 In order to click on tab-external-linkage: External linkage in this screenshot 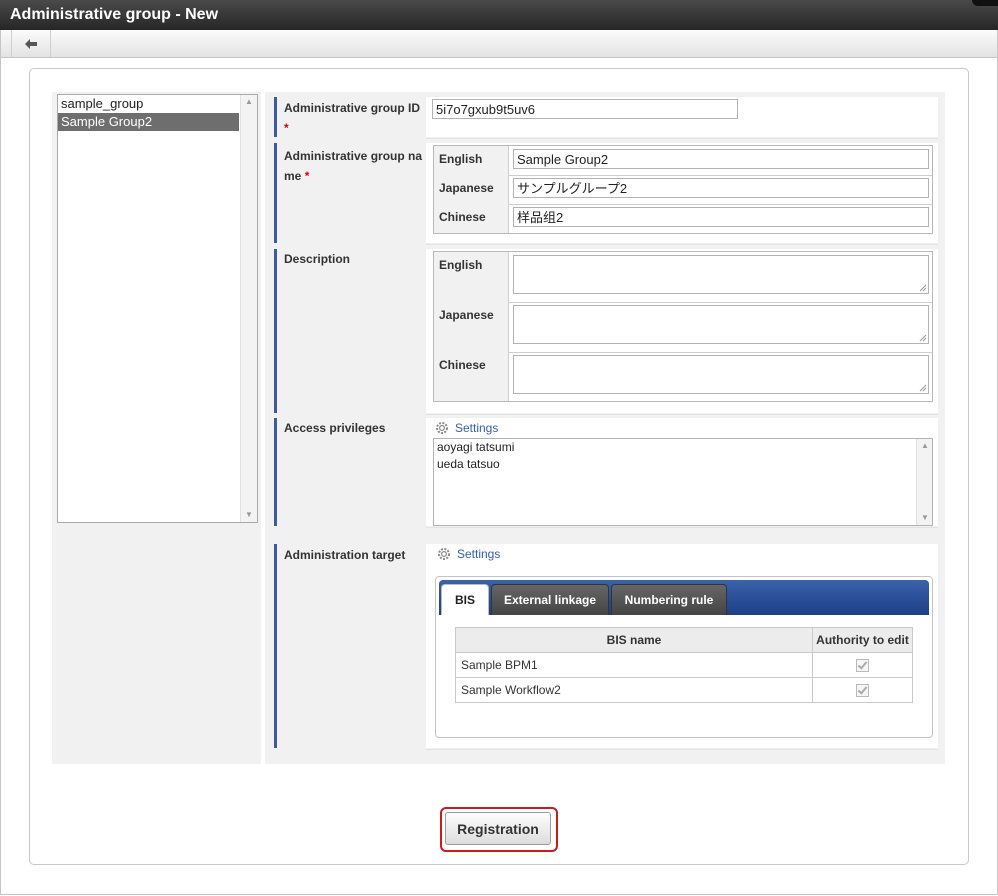, I will do `click(550, 599)`.